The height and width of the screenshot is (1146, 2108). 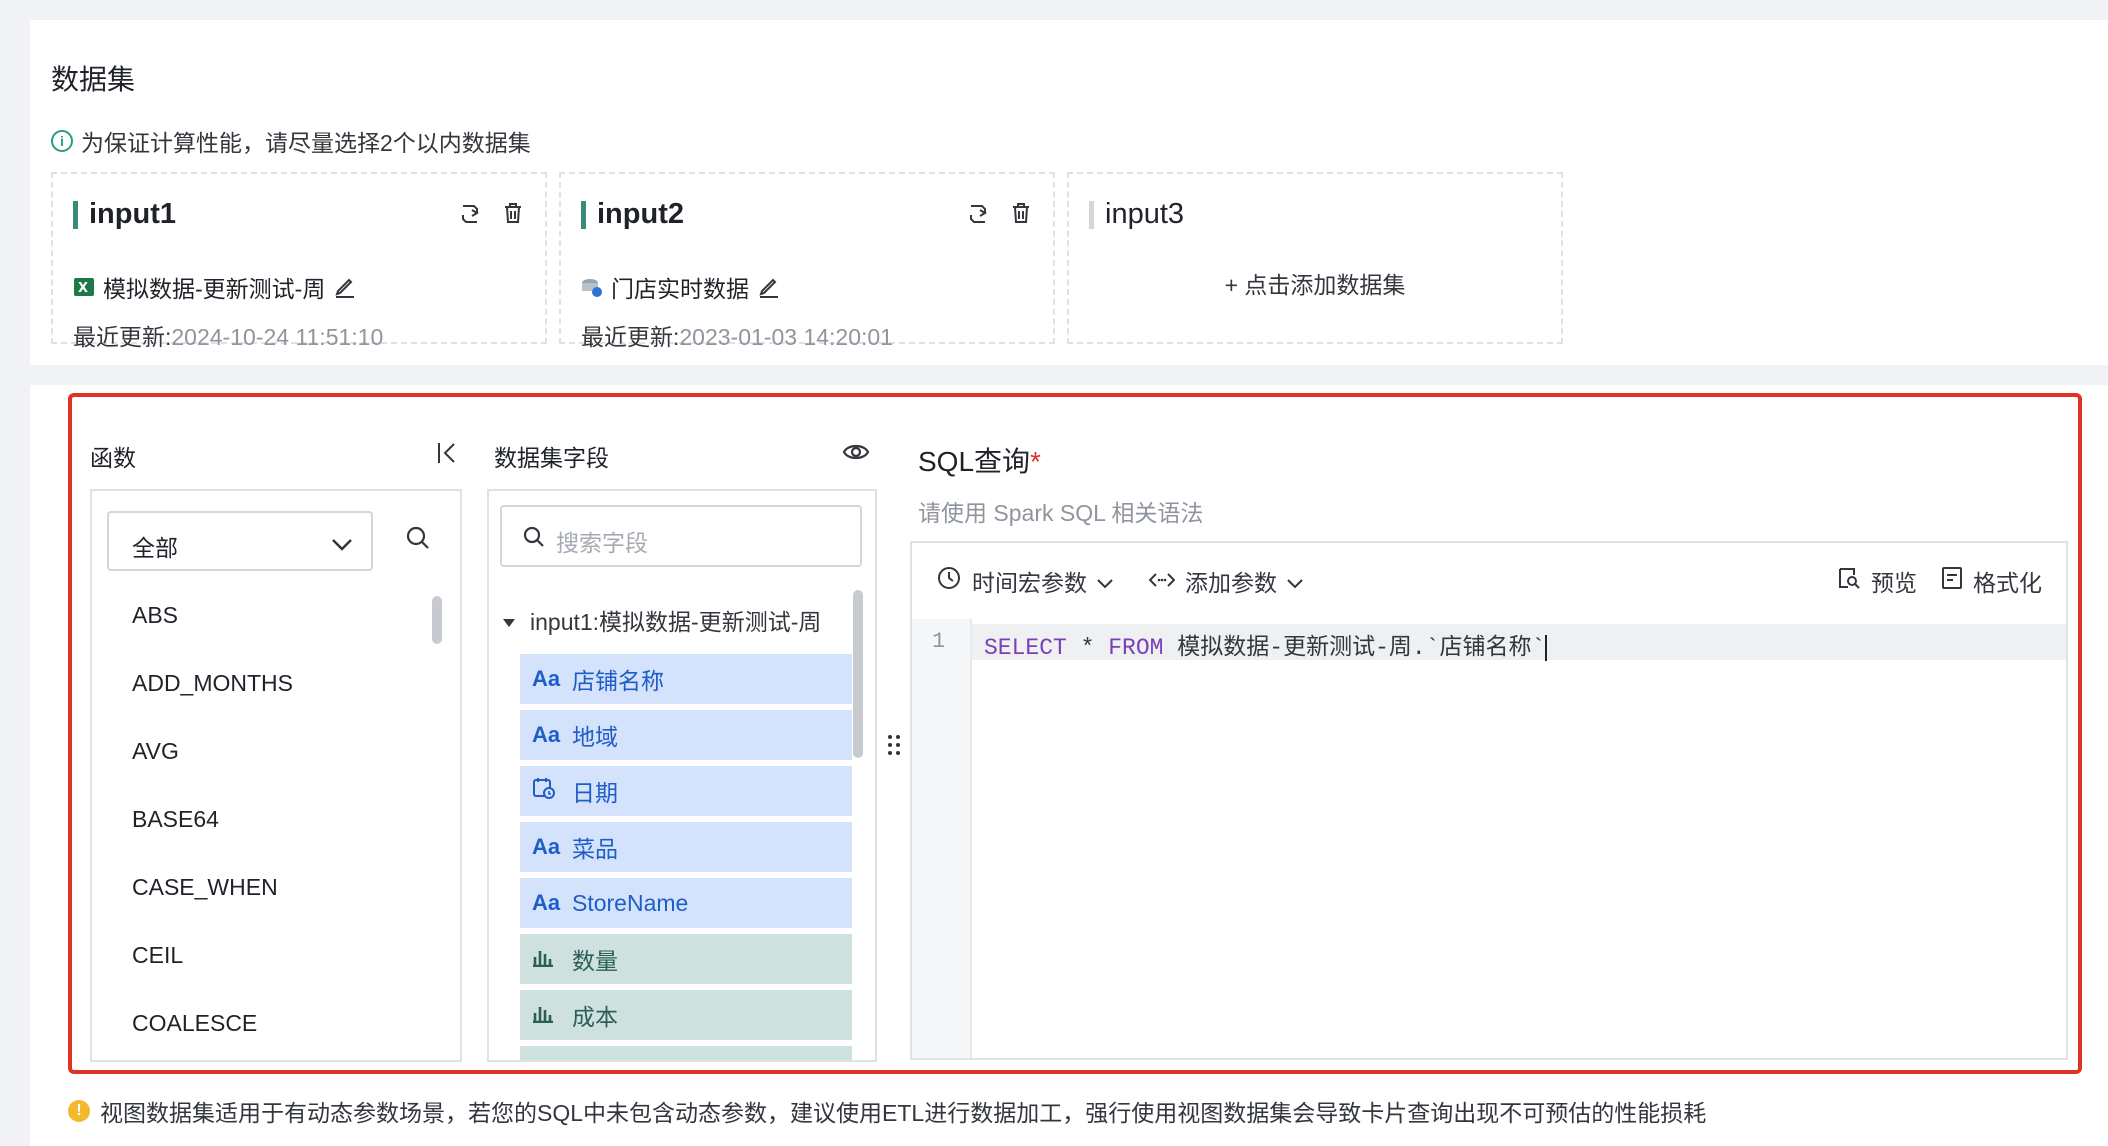 What do you see at coordinates (282, 906) in the screenshot?
I see `function-item: CASE_WHEN` at bounding box center [282, 906].